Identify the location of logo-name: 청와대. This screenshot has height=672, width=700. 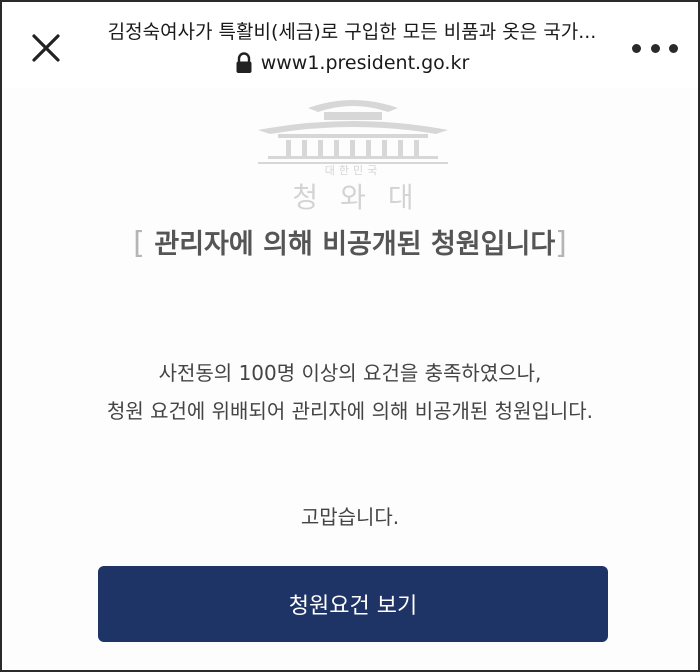
(364, 197).